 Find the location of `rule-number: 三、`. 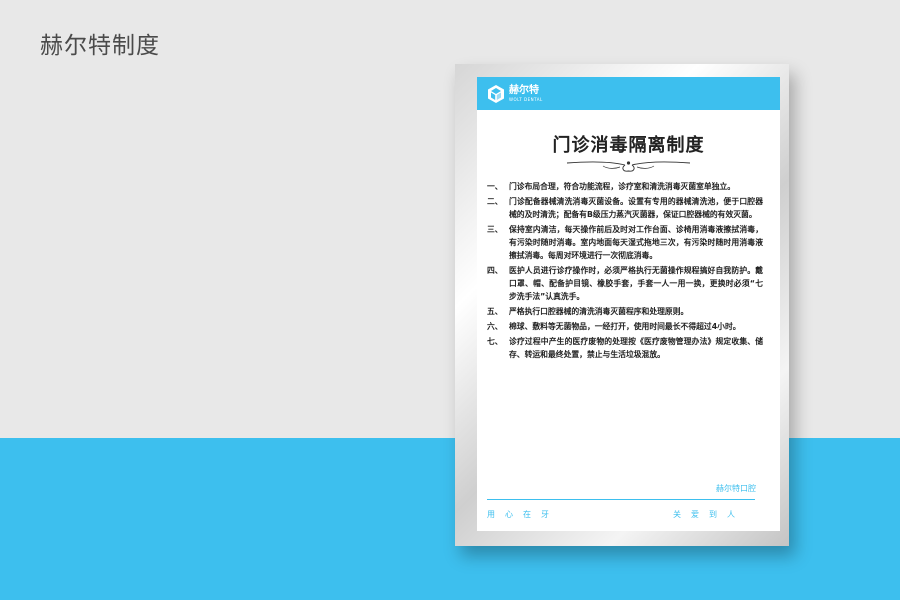

rule-number: 三、 is located at coordinates (495, 229).